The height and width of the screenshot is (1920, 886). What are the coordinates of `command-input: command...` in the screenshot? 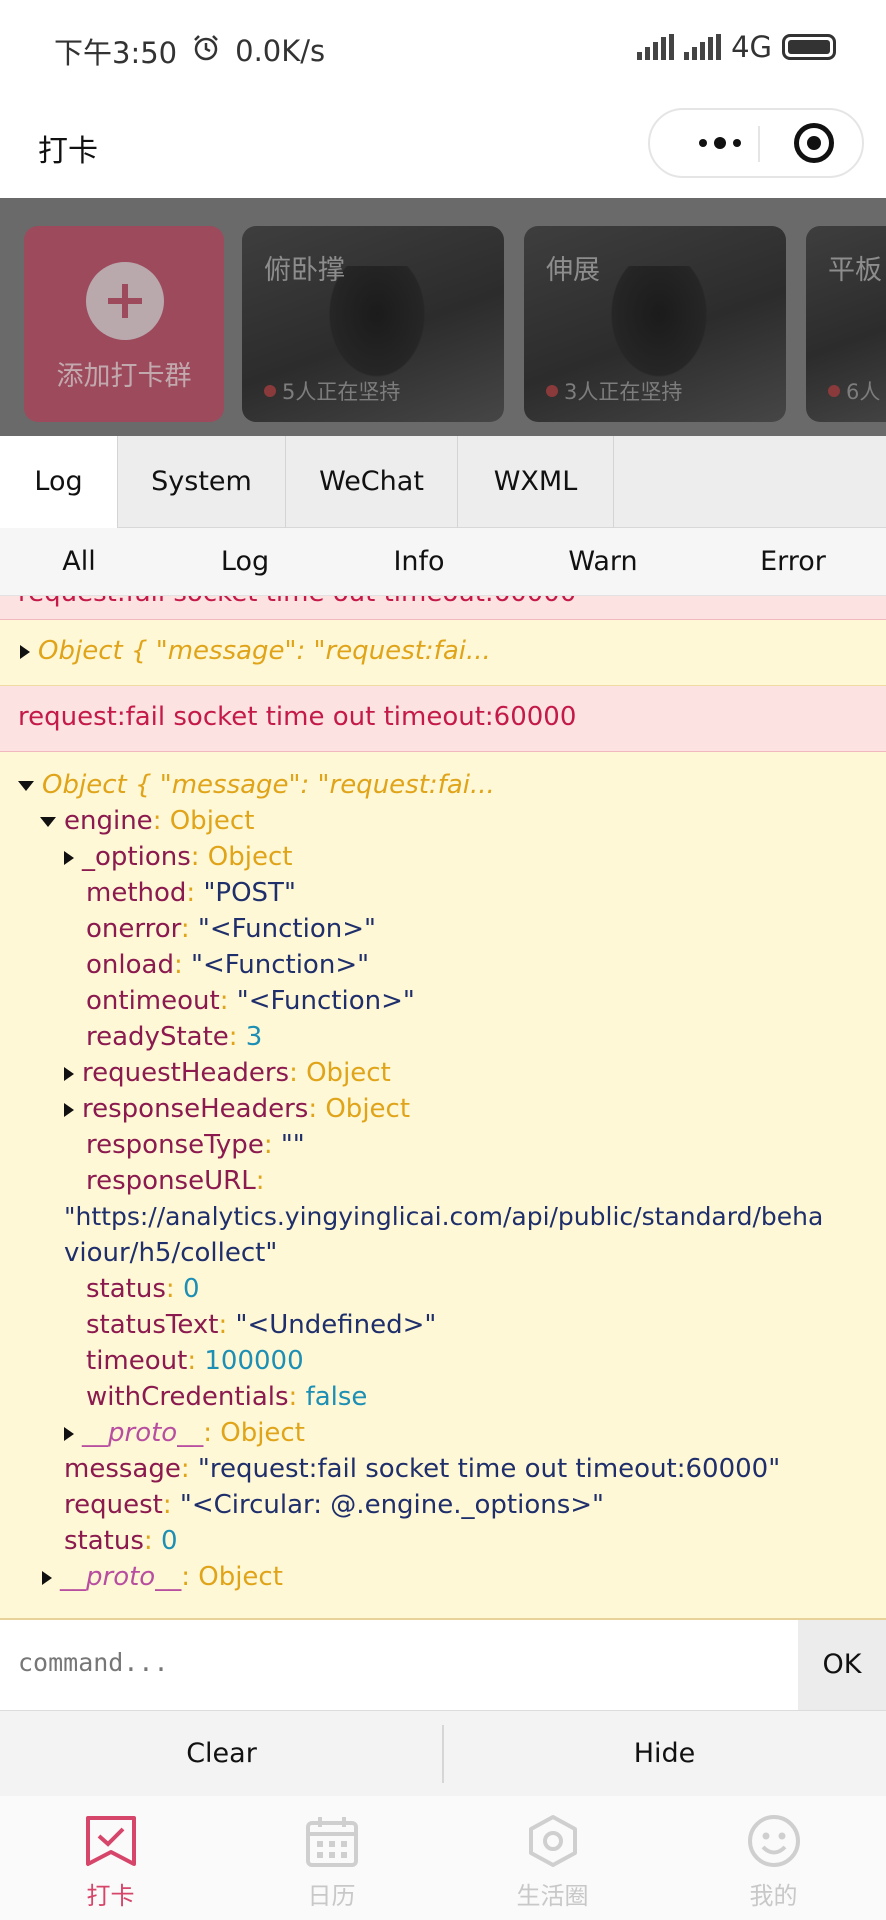 It's located at (399, 1665).